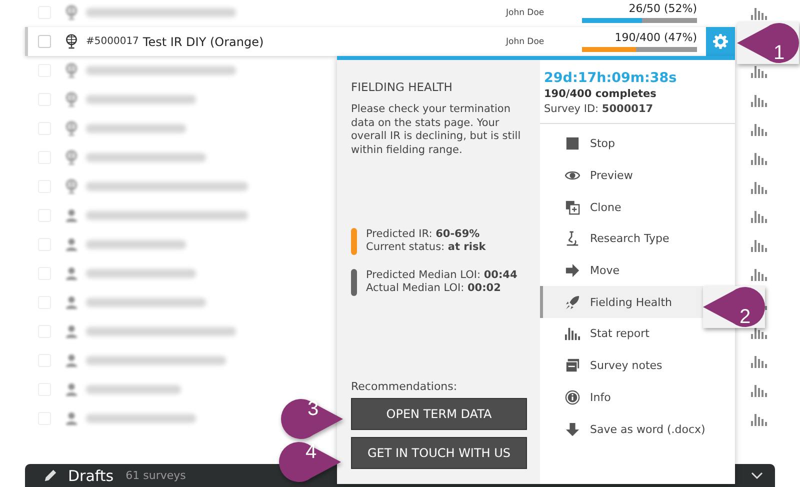  Describe the element at coordinates (637, 144) in the screenshot. I see `menu-item: Stop` at that location.